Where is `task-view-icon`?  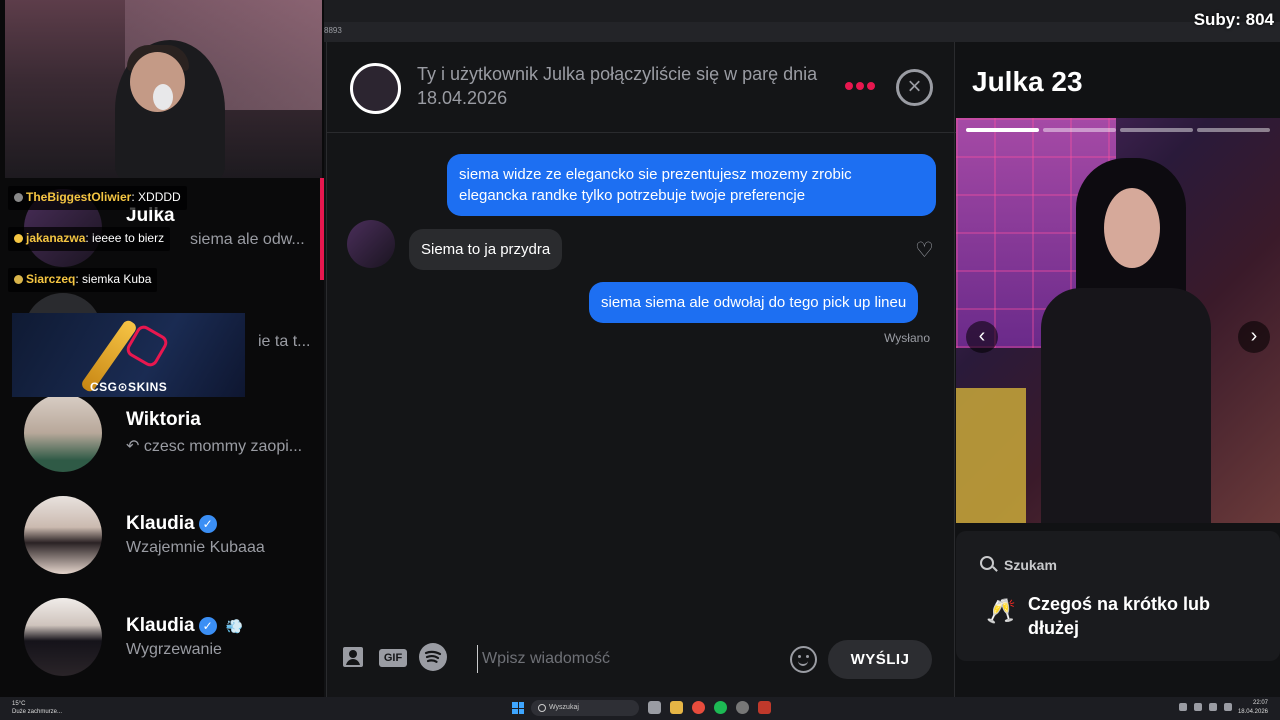
task-view-icon is located at coordinates (654, 707).